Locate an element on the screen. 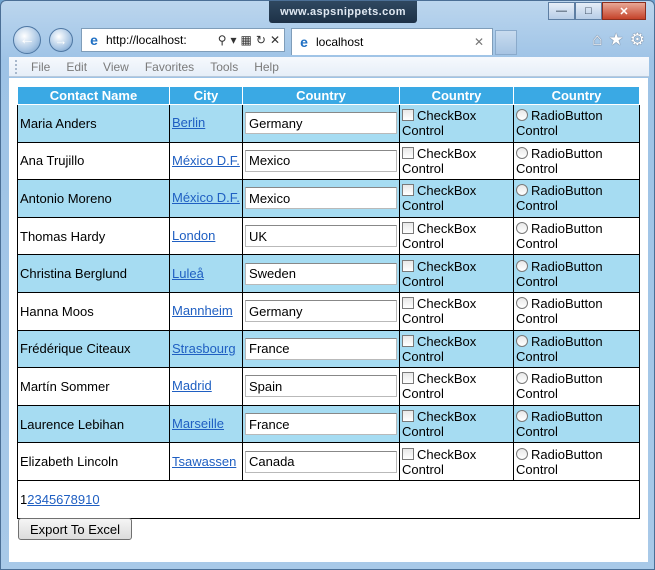 The image size is (655, 570). pager-page-10: 10 is located at coordinates (92, 499).